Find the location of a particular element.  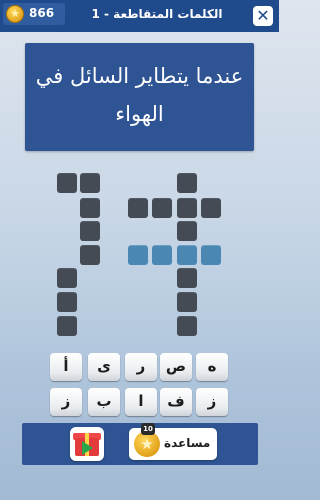

help-label: مساعدة is located at coordinates (187, 443).